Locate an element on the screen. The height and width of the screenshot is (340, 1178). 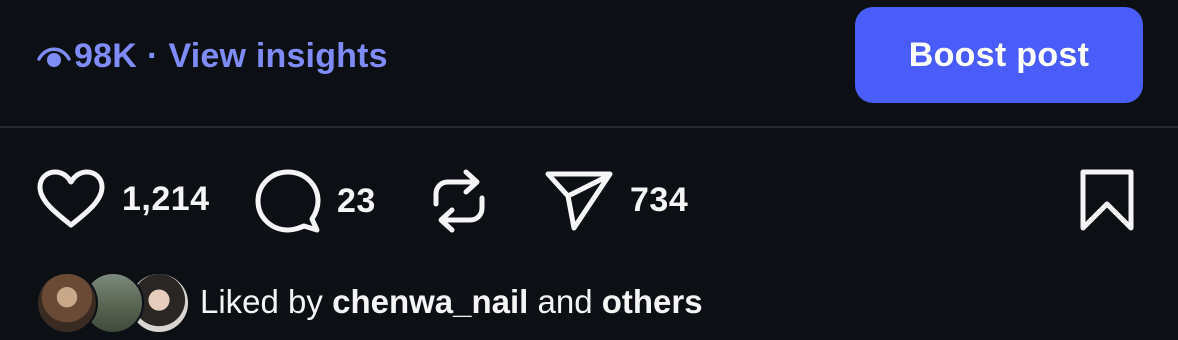
bookmark-icon is located at coordinates (1107, 200).